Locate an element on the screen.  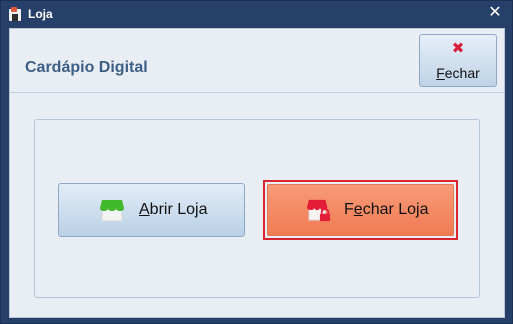
close-button-label: Fechar is located at coordinates (458, 73).